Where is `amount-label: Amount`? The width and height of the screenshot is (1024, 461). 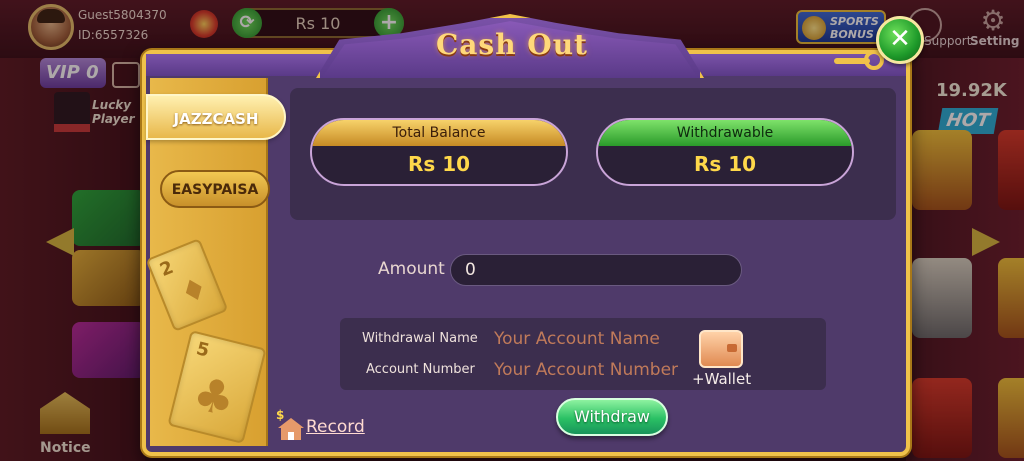
amount-label: Amount is located at coordinates (411, 269).